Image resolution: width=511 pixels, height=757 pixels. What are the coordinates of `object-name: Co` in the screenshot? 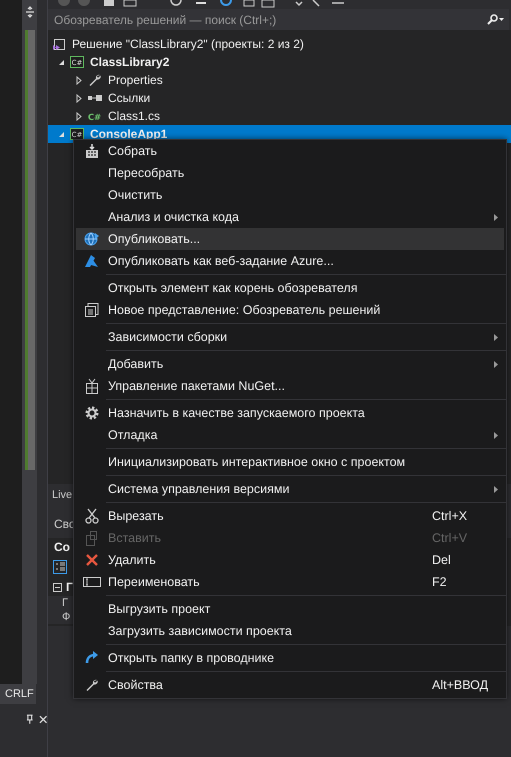 It's located at (62, 547).